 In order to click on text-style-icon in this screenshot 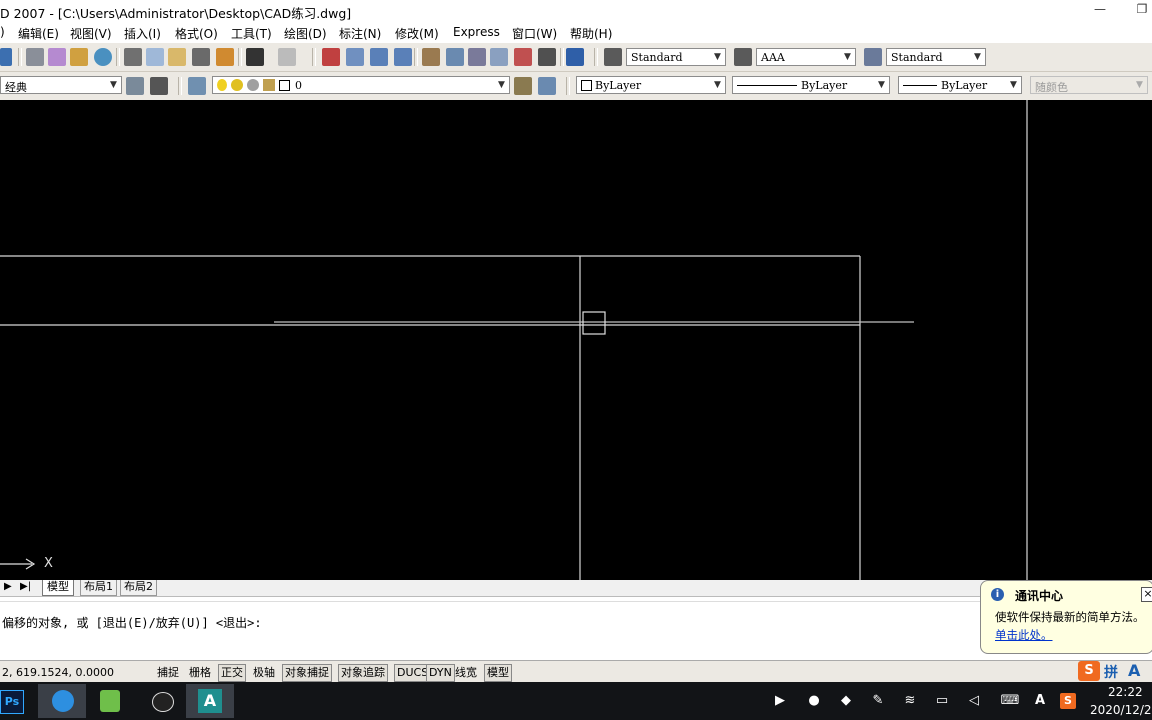, I will do `click(613, 57)`.